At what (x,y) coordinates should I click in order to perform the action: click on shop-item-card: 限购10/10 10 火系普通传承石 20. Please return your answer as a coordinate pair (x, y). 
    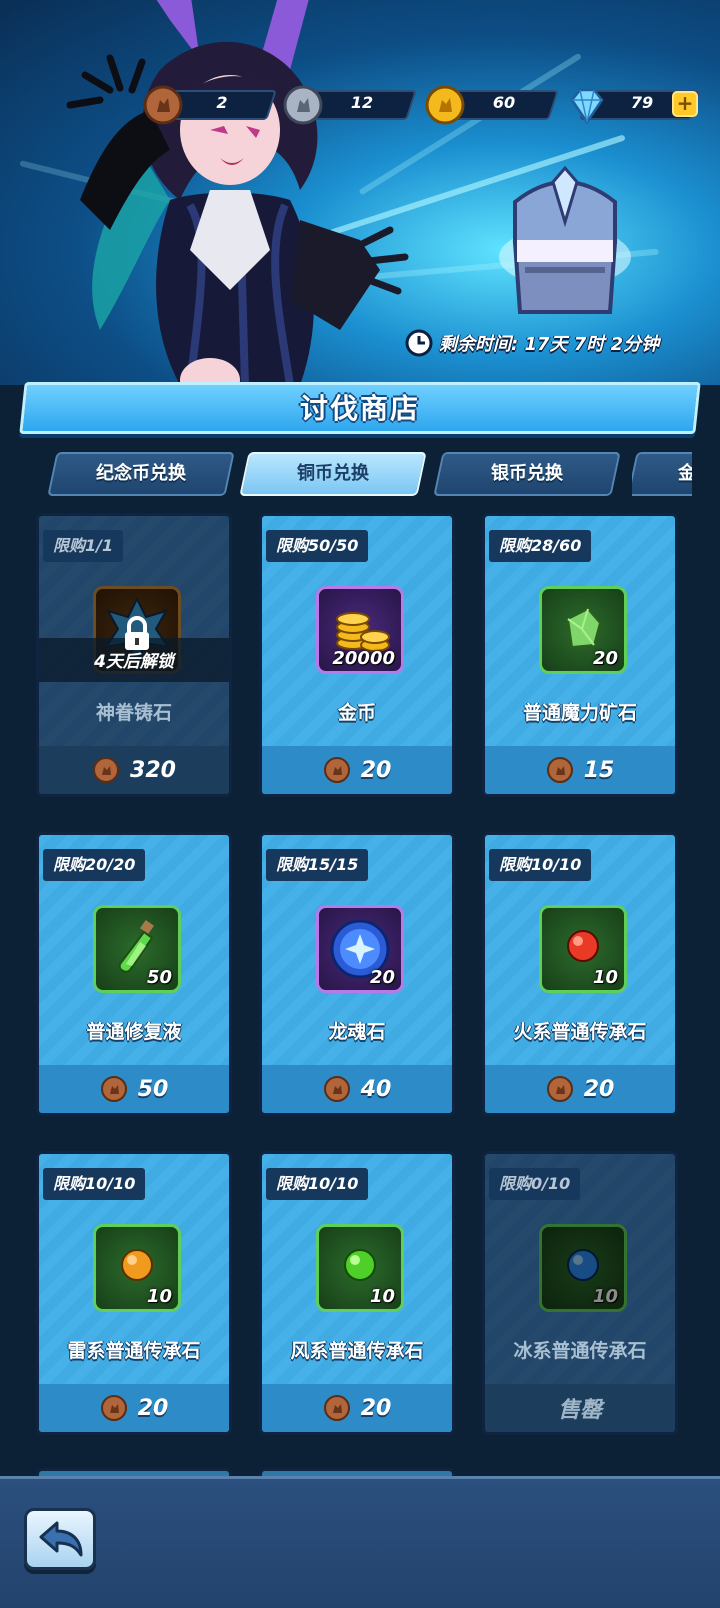
    Looking at the image, I should click on (580, 974).